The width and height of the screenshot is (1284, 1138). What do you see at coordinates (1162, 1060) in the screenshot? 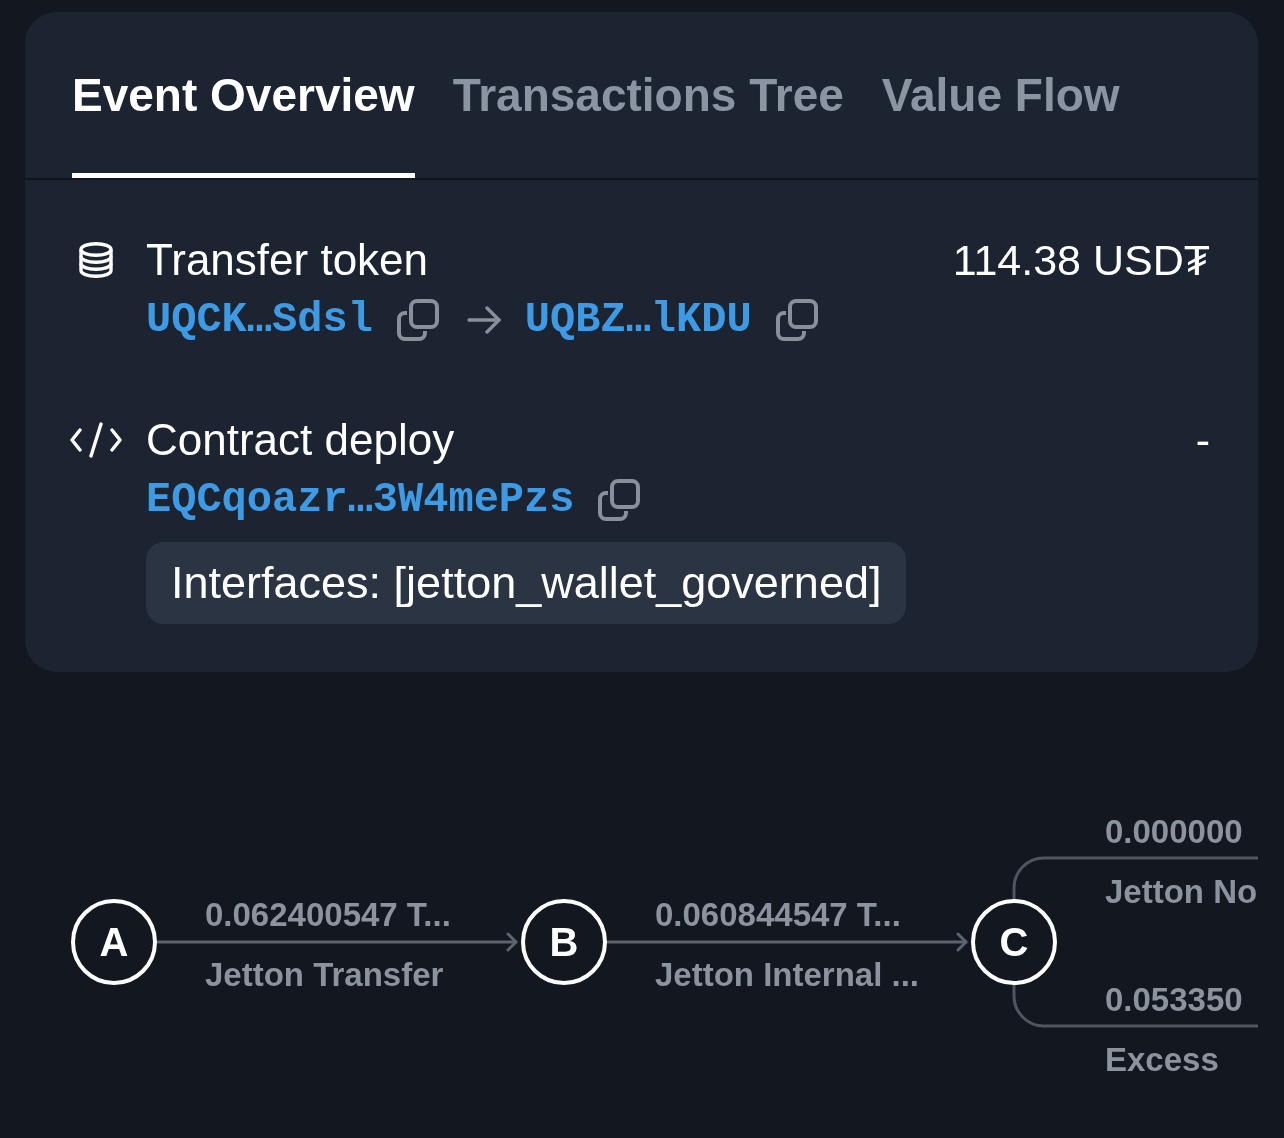
I see `branch-label: Excess` at bounding box center [1162, 1060].